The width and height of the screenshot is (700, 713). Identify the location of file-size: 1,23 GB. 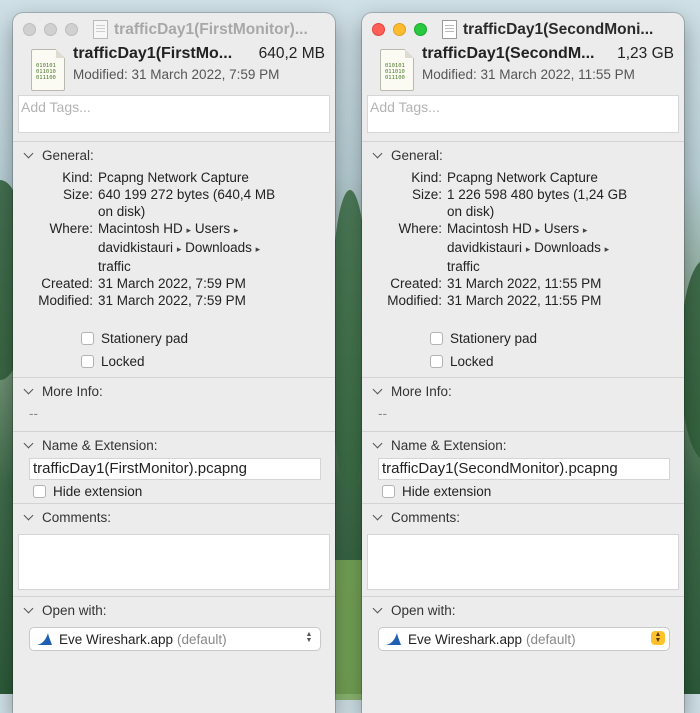
(645, 53).